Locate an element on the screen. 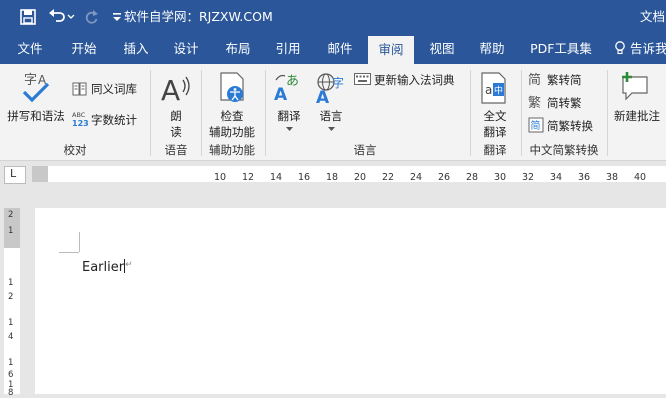 The image size is (666, 398). ruler-label: 36 is located at coordinates (584, 177).